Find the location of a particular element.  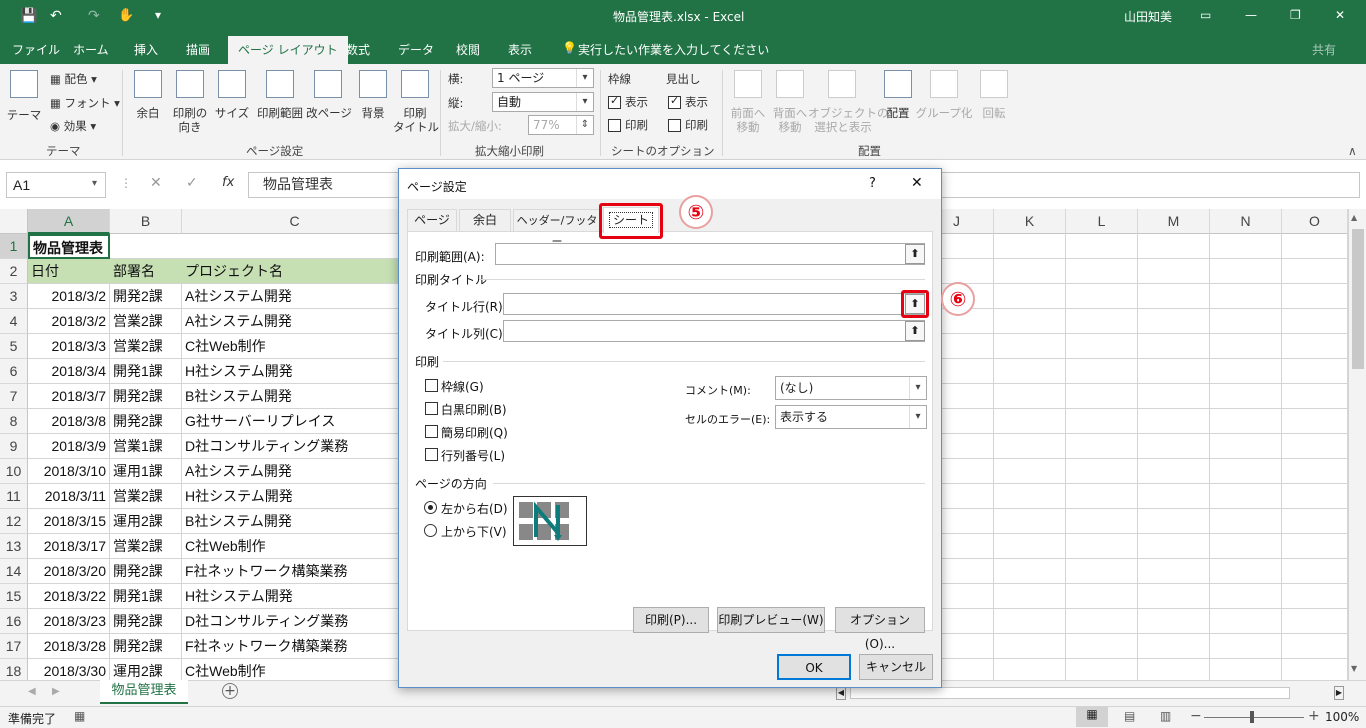

row-header: 4 is located at coordinates (14, 321).